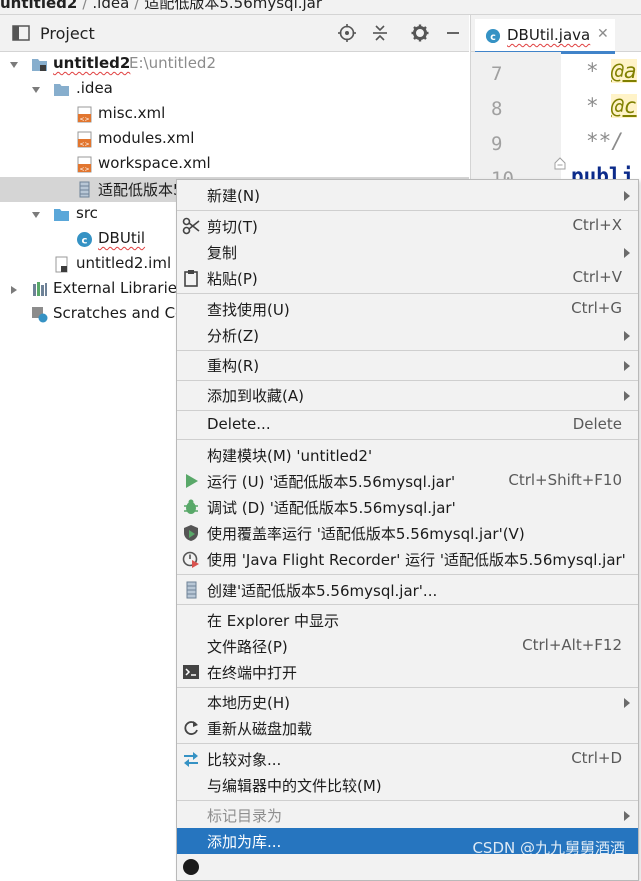 This screenshot has height=881, width=641. I want to click on menu-item-run-coverage: 使用覆盖率运行 '适配低版本5.56mysql.jar'(V), so click(407, 533).